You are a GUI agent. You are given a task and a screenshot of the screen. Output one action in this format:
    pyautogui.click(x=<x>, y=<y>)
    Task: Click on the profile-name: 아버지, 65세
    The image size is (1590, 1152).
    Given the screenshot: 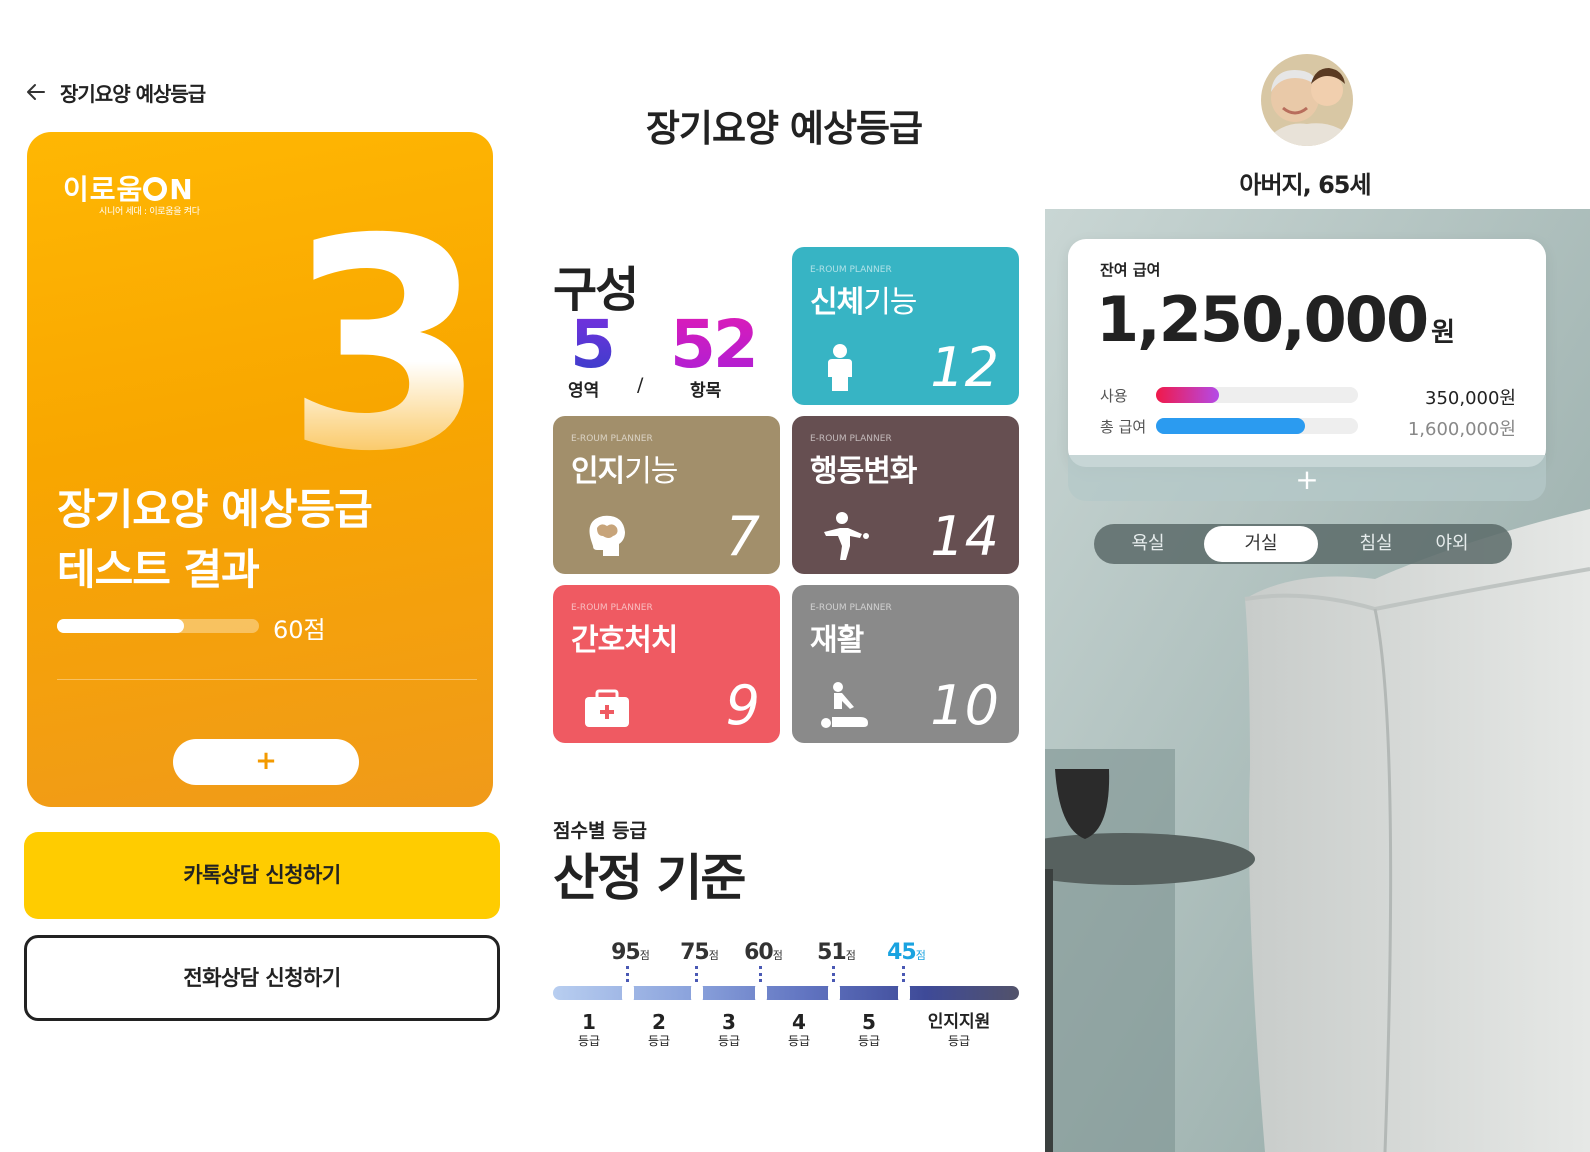 What is the action you would take?
    pyautogui.click(x=1305, y=185)
    